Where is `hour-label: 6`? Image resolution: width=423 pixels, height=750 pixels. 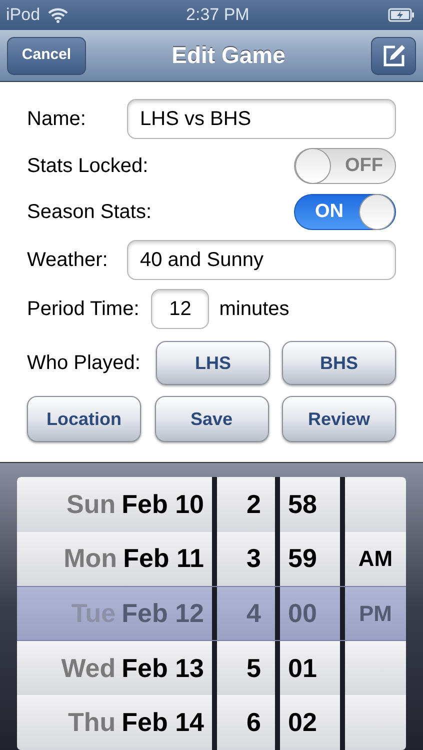
hour-label: 6 is located at coordinates (253, 723).